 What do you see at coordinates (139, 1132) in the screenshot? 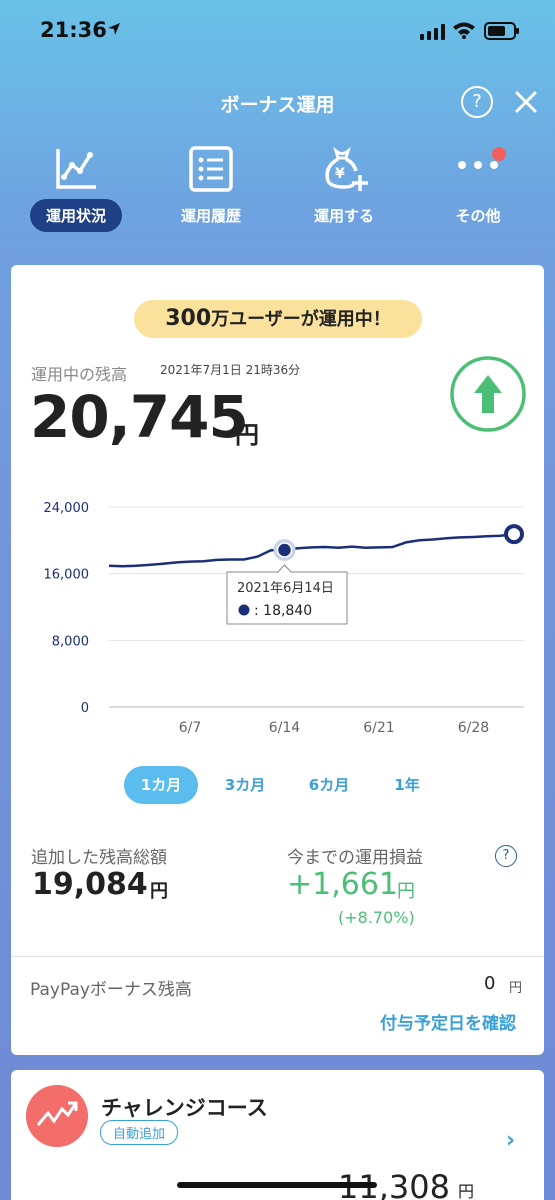
I see `auto-add-tag: 自動追加` at bounding box center [139, 1132].